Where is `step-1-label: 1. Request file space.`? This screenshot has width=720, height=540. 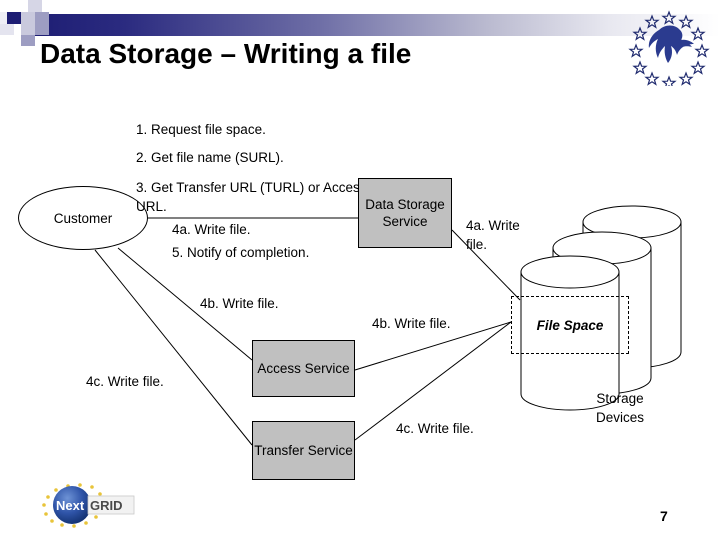
step-1-label: 1. Request file space. is located at coordinates (201, 129).